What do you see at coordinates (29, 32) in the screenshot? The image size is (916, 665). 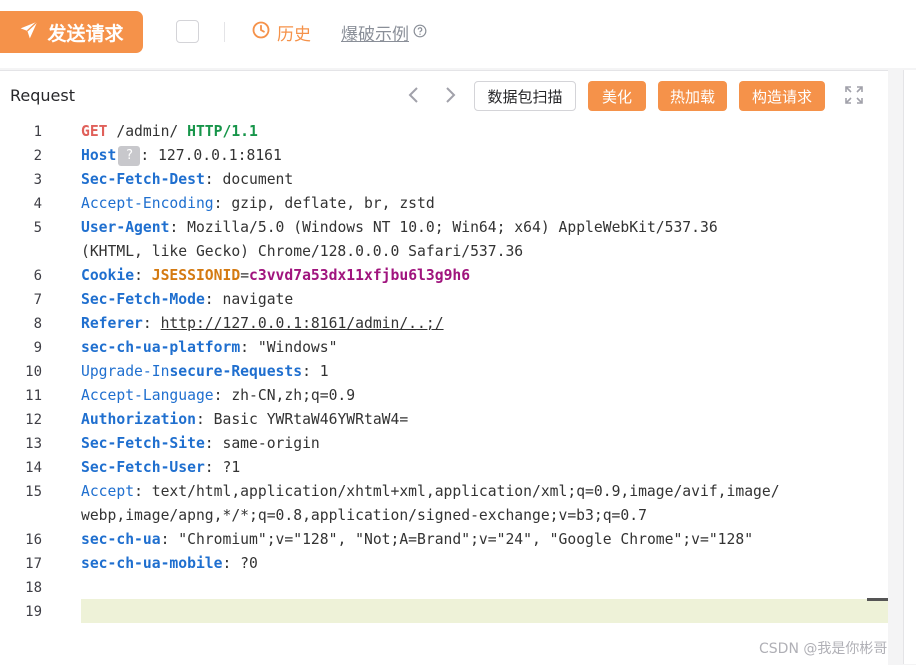 I see `send-icon` at bounding box center [29, 32].